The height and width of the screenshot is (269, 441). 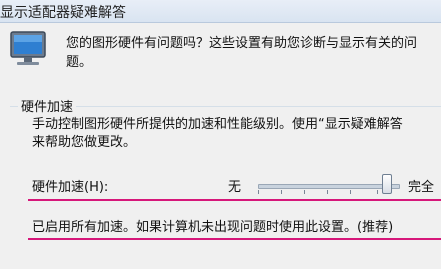 I want to click on window-title: 显示适配器疑难解答, so click(x=63, y=13).